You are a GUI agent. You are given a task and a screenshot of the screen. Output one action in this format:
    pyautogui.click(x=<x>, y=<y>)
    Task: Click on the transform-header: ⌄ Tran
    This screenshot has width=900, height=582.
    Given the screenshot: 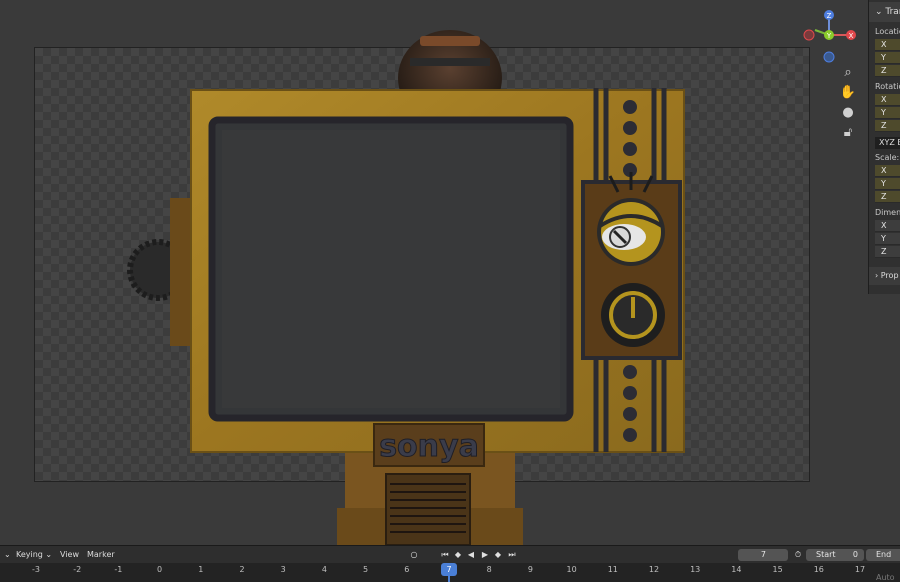 What is the action you would take?
    pyautogui.click(x=884, y=12)
    